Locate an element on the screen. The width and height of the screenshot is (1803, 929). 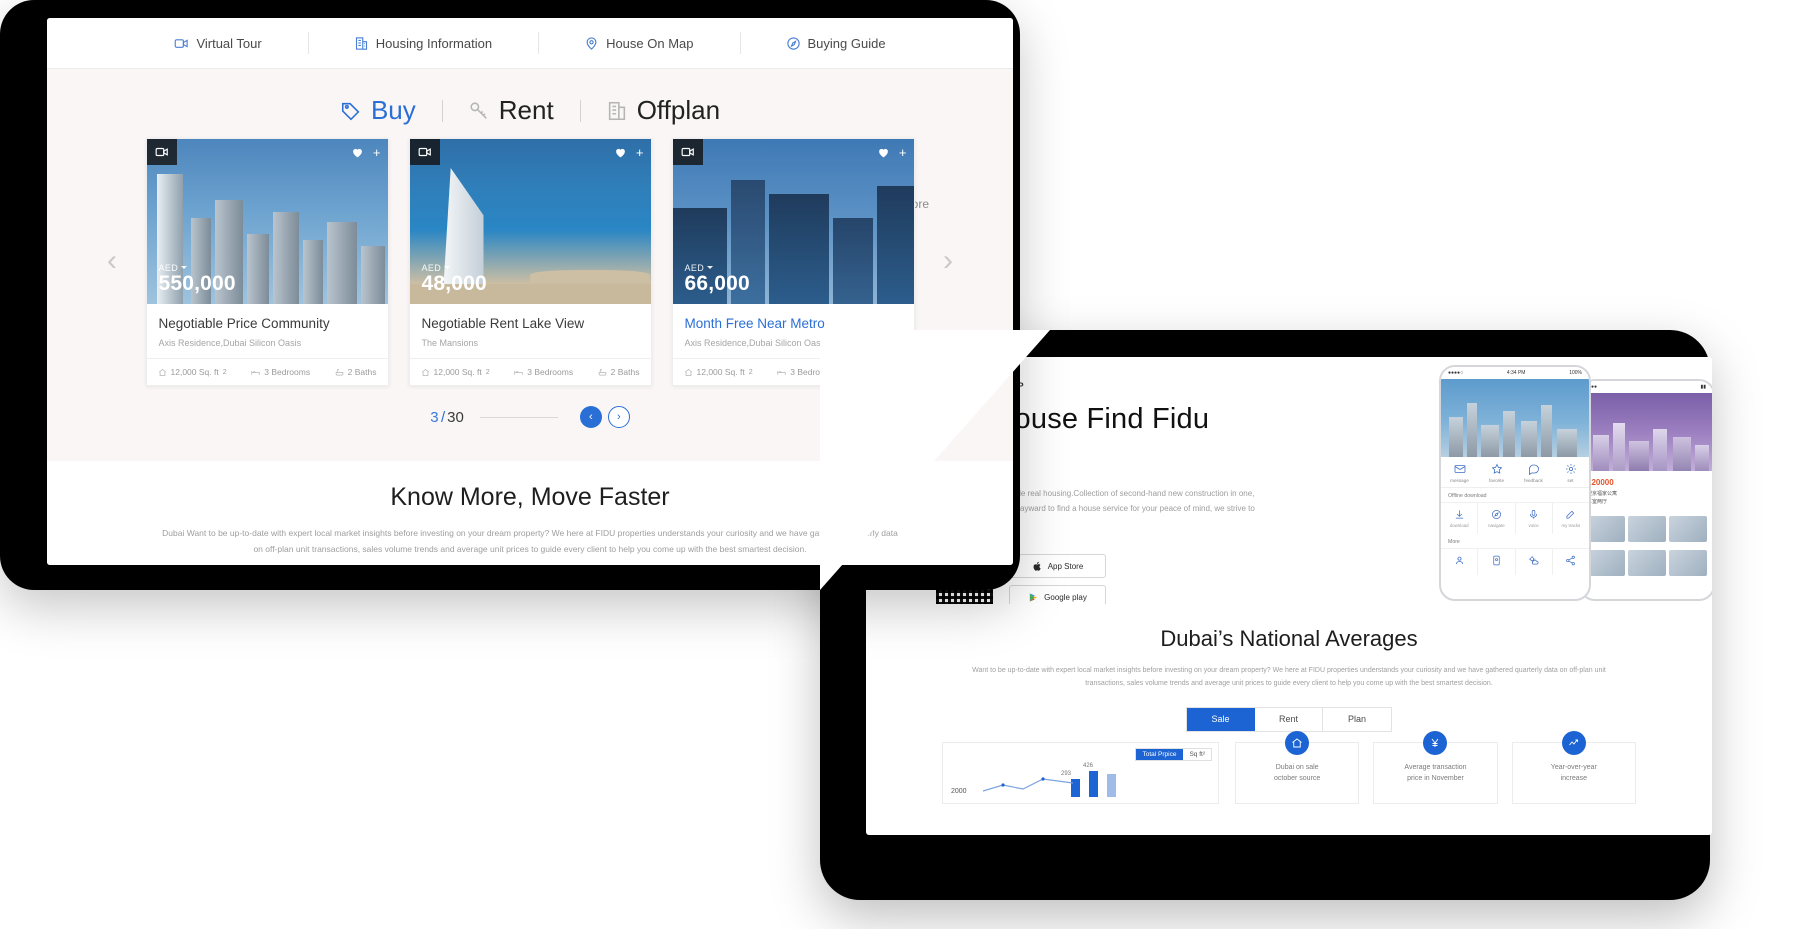
feature-card-yoy-label: Year-over-year increase is located at coordinates (1573, 772).